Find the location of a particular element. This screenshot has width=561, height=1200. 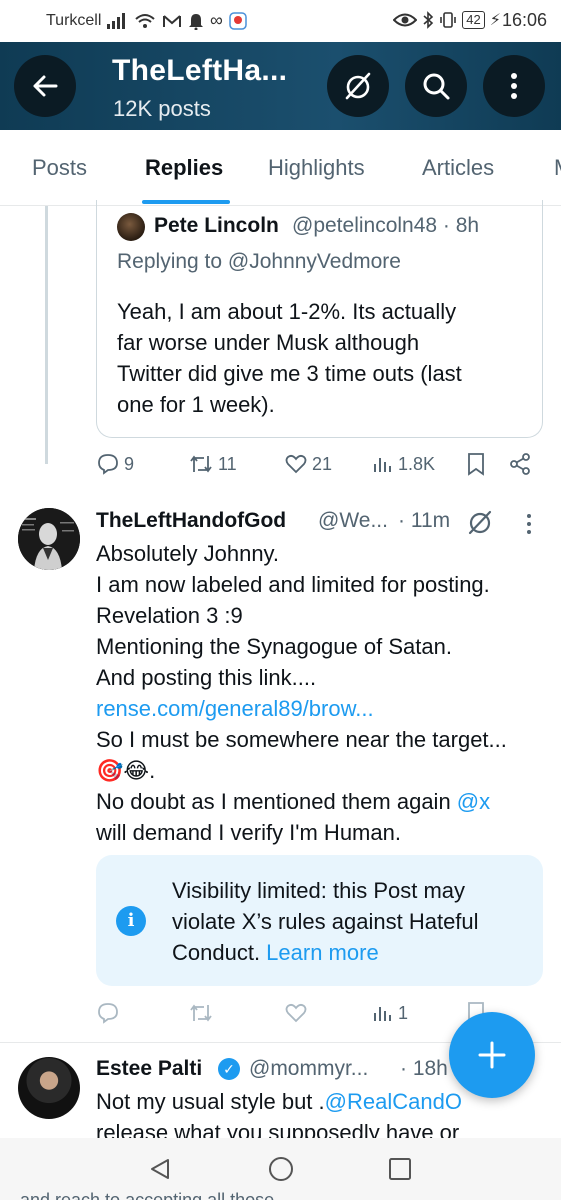

mention-link: @x is located at coordinates (473, 801).